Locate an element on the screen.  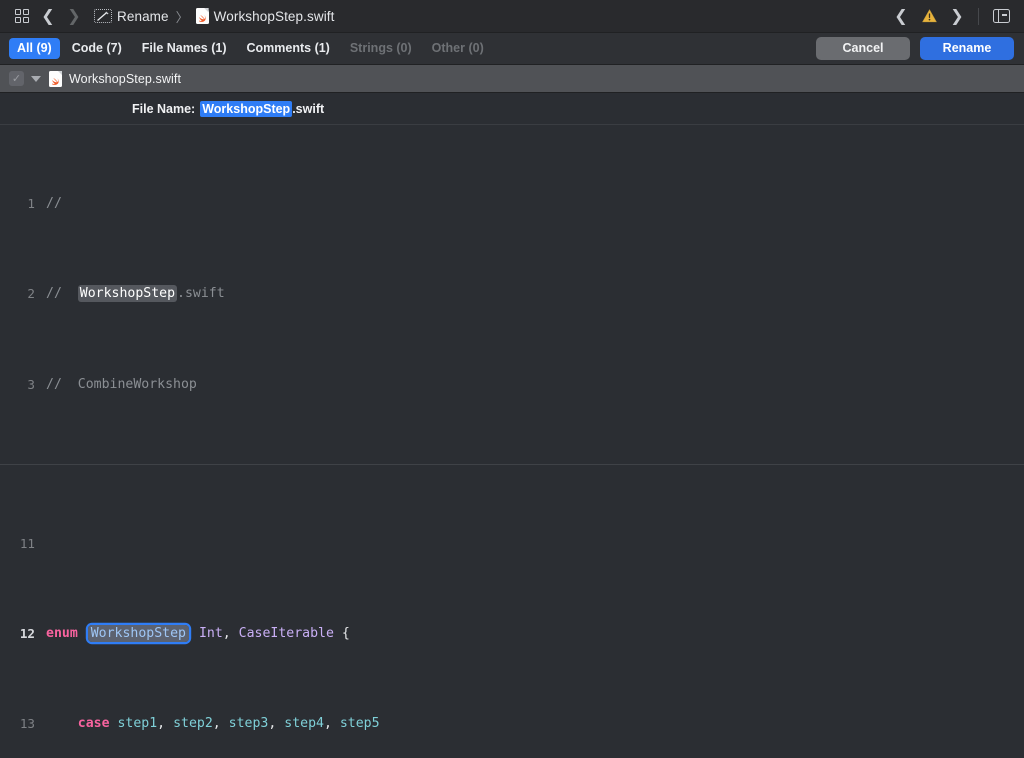
rename-button: Rename is located at coordinates (967, 48).